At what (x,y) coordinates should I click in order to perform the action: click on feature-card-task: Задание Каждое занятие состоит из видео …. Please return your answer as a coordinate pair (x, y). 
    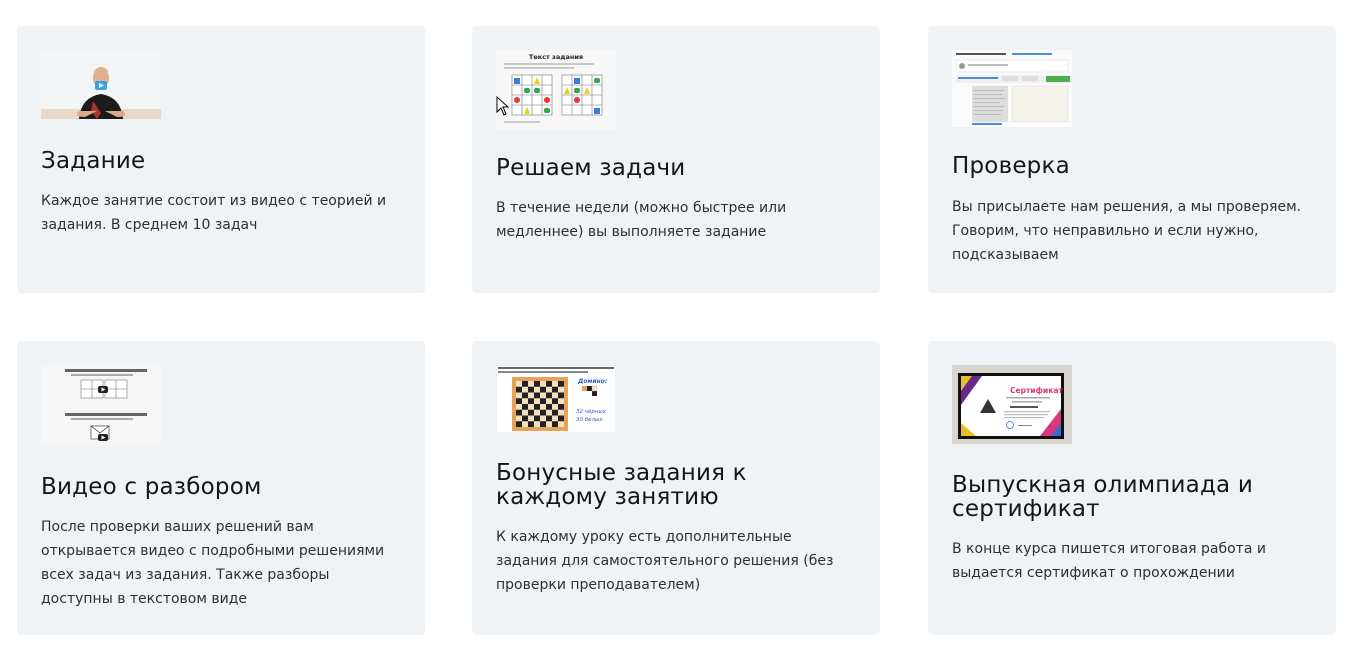
    Looking at the image, I should click on (221, 159).